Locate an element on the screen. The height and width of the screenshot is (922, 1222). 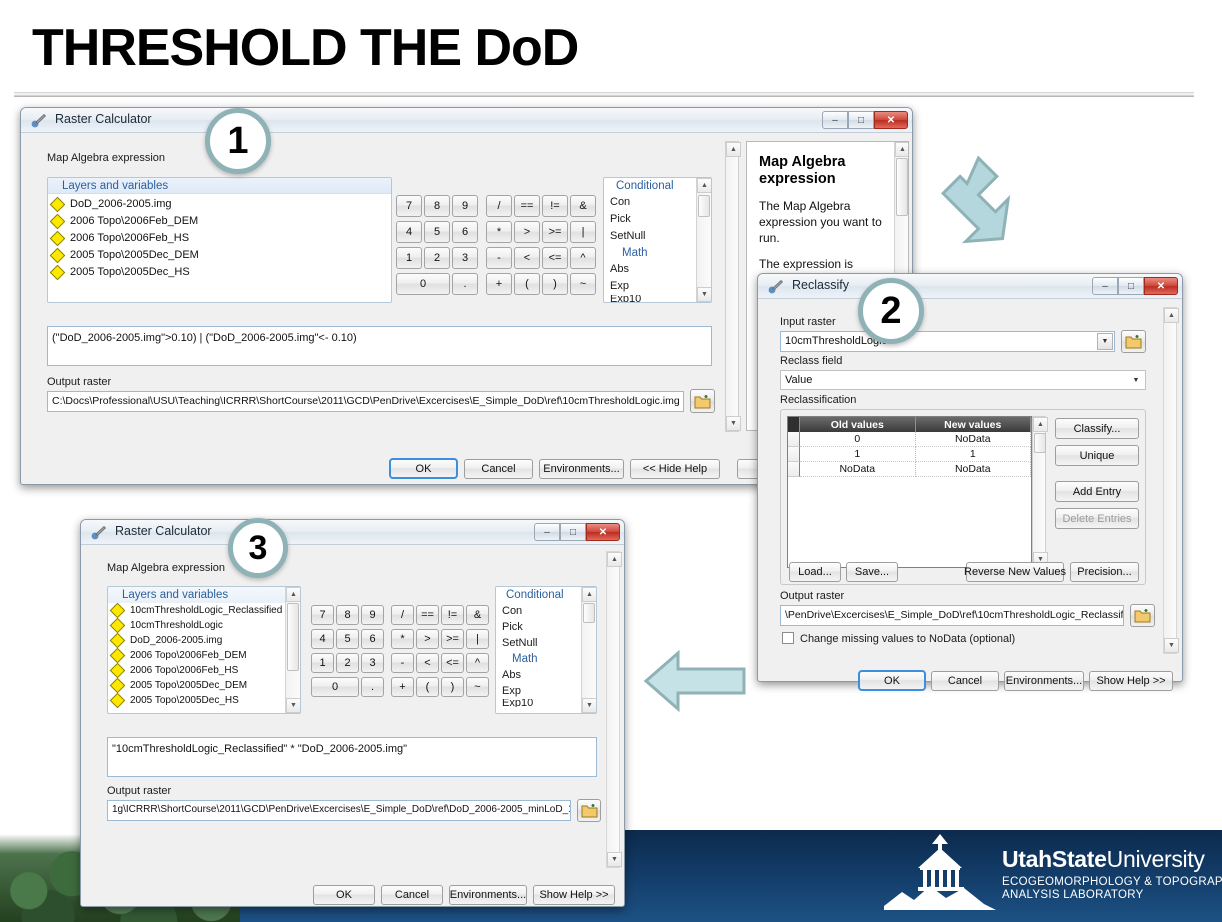
window3-controls: – □ ✕ is located at coordinates (577, 532).